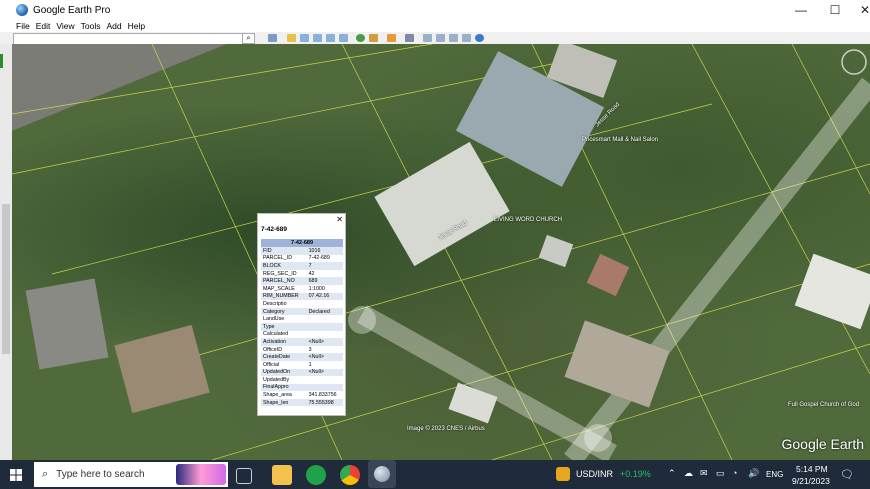 The width and height of the screenshot is (870, 489). What do you see at coordinates (435, 26) in the screenshot?
I see `menu-bar: File Edit View Tools Add Help` at bounding box center [435, 26].